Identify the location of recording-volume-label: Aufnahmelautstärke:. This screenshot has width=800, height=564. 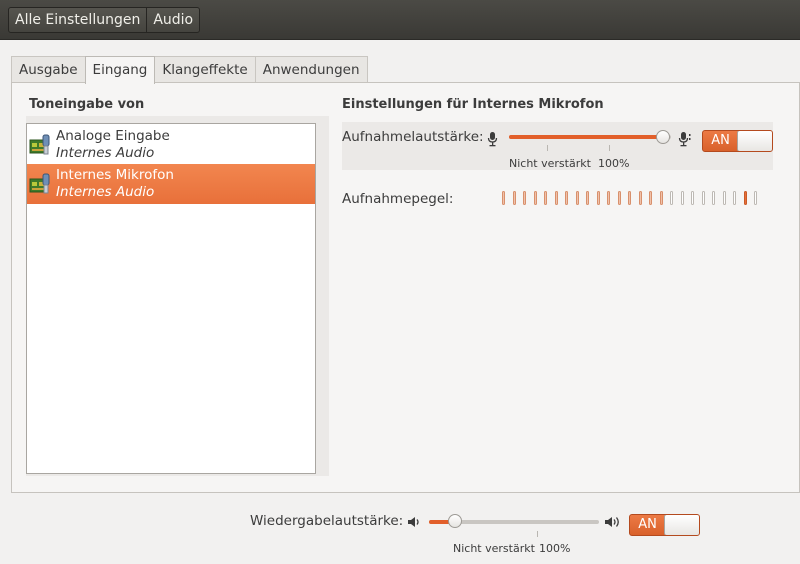
(413, 137).